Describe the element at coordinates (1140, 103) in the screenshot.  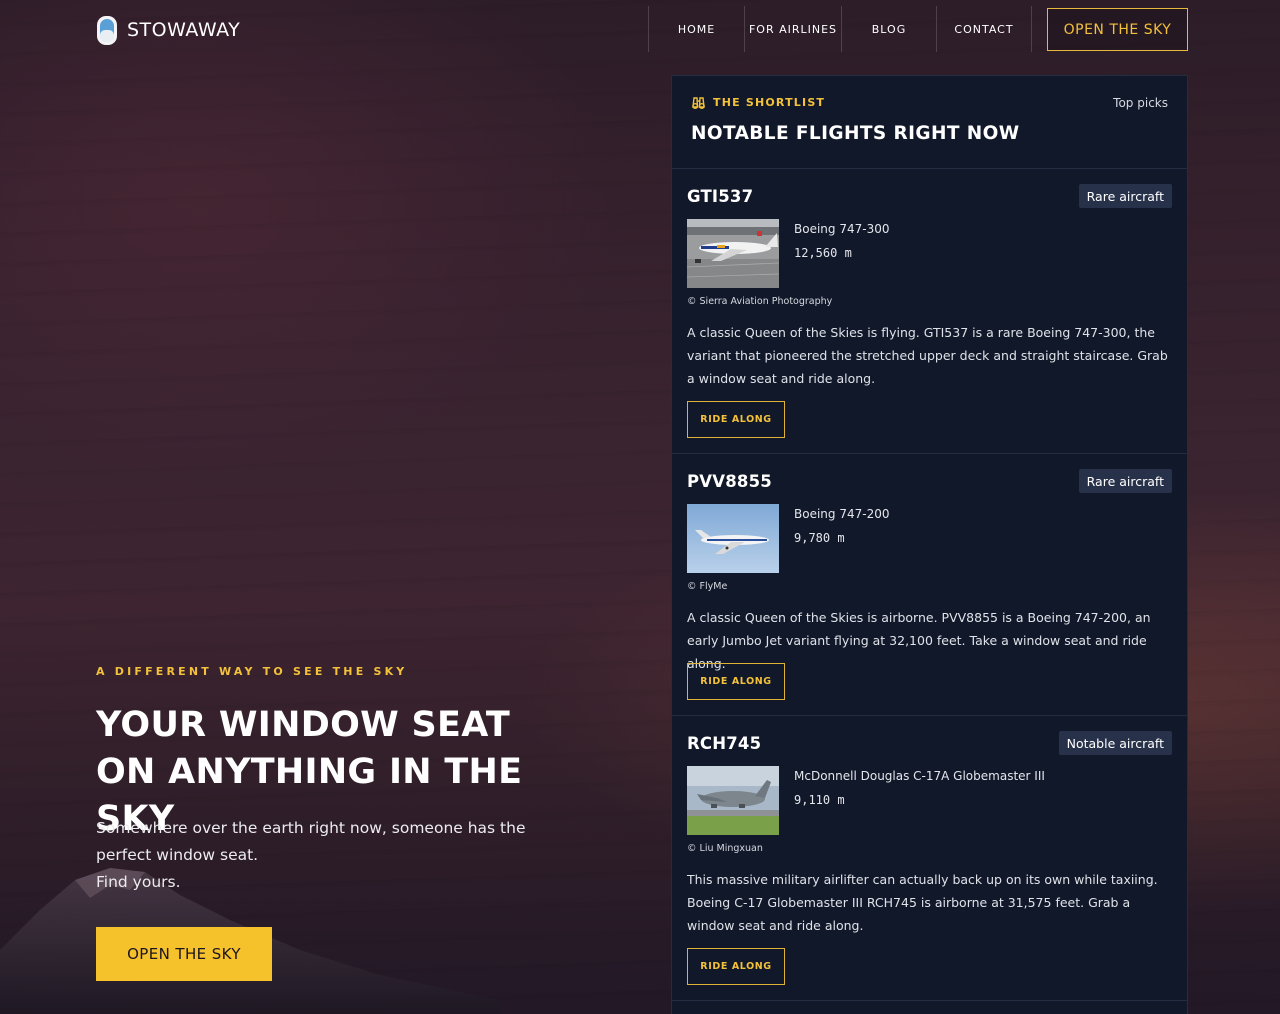
I see `top-picks-label: Top picks` at that location.